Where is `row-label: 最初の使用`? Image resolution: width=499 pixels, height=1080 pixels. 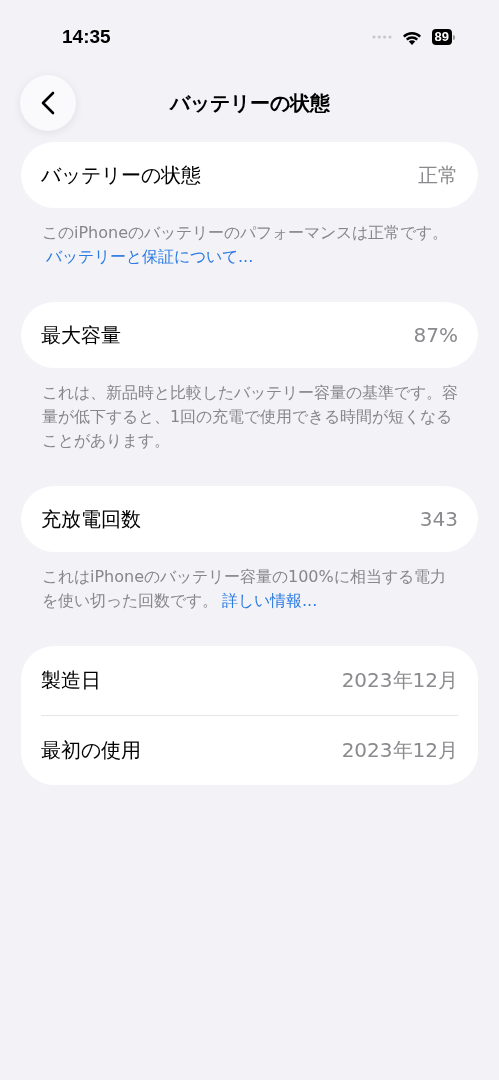
row-label: 最初の使用 is located at coordinates (91, 750).